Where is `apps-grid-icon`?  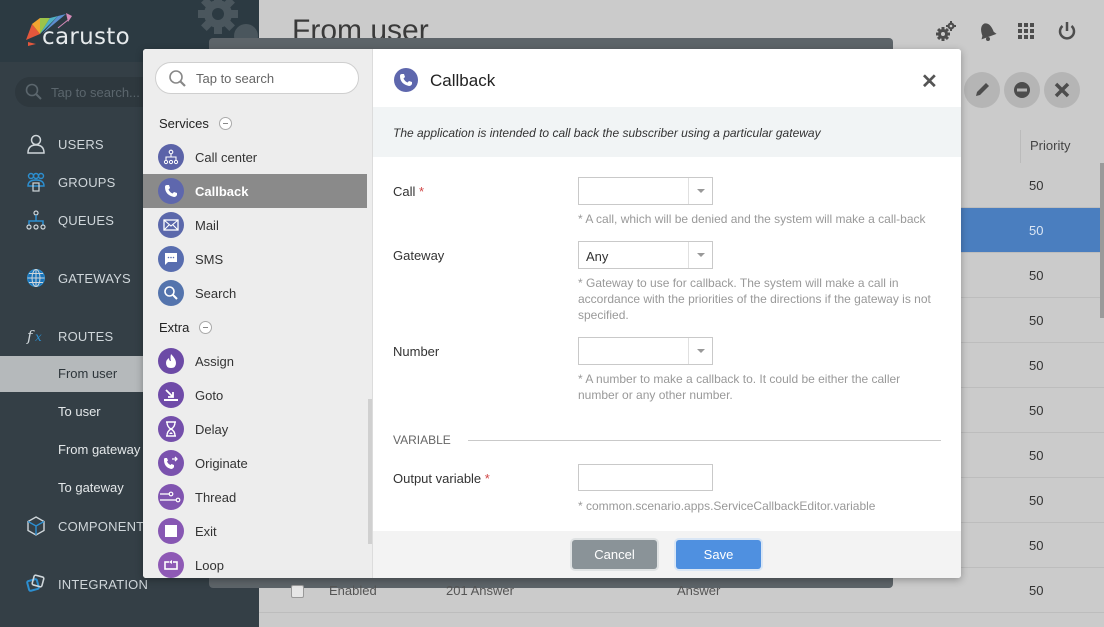 apps-grid-icon is located at coordinates (1026, 31).